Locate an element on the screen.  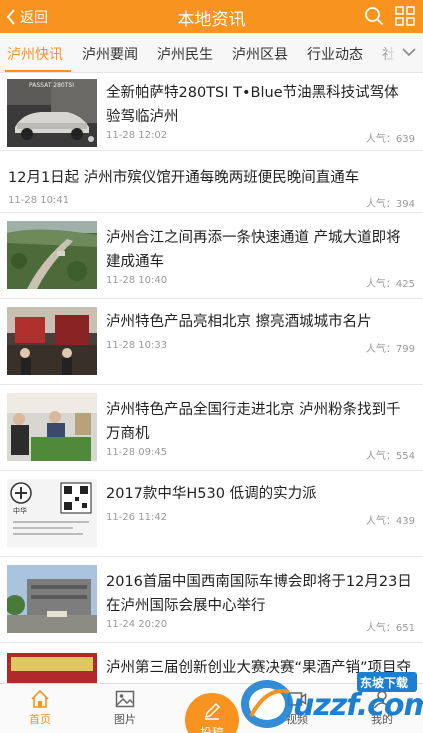
news-popularity: 人气：439 is located at coordinates (390, 521).